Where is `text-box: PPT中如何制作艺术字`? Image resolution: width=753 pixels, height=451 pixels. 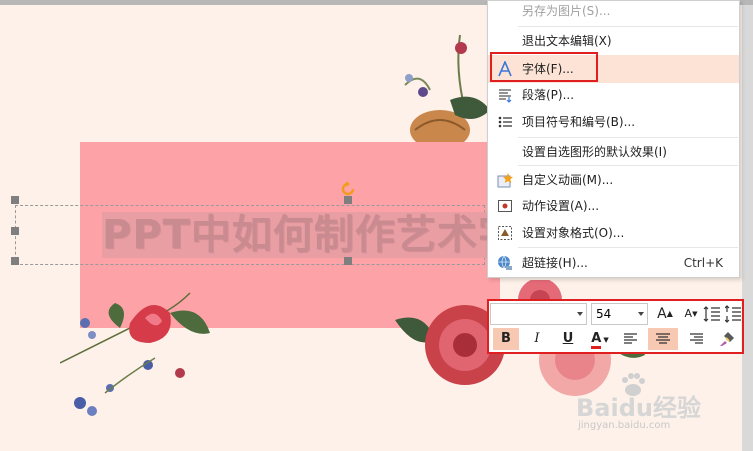
text-box: PPT中如何制作艺术字 is located at coordinates (267, 235).